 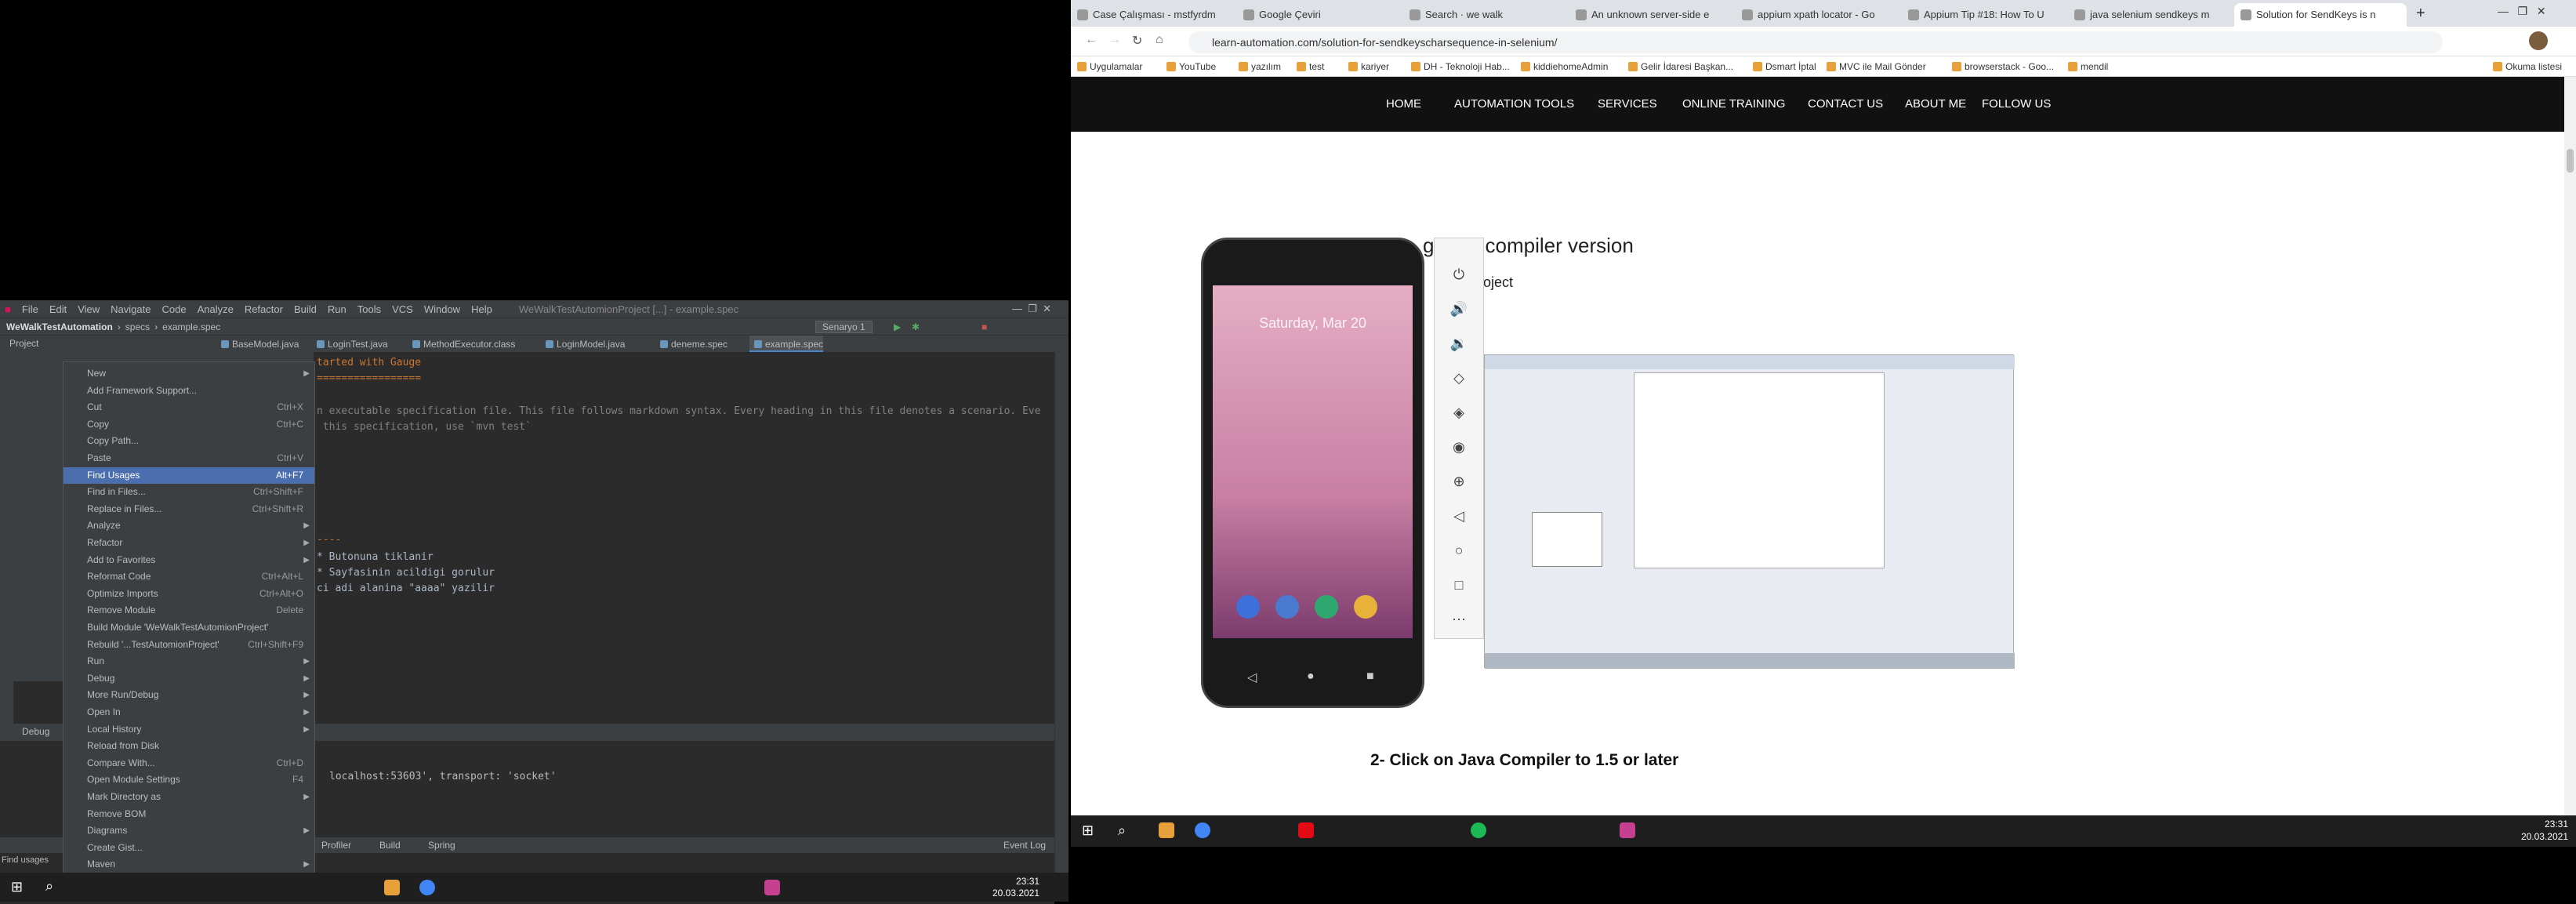 What do you see at coordinates (1160, 40) in the screenshot?
I see `home-icon: ⌂` at bounding box center [1160, 40].